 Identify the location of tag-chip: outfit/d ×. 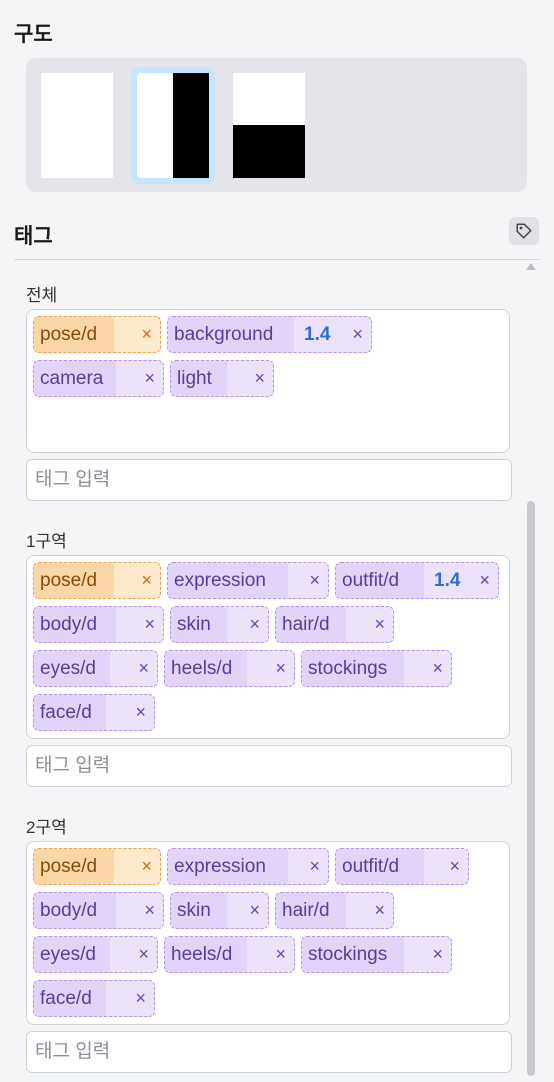
(402, 866).